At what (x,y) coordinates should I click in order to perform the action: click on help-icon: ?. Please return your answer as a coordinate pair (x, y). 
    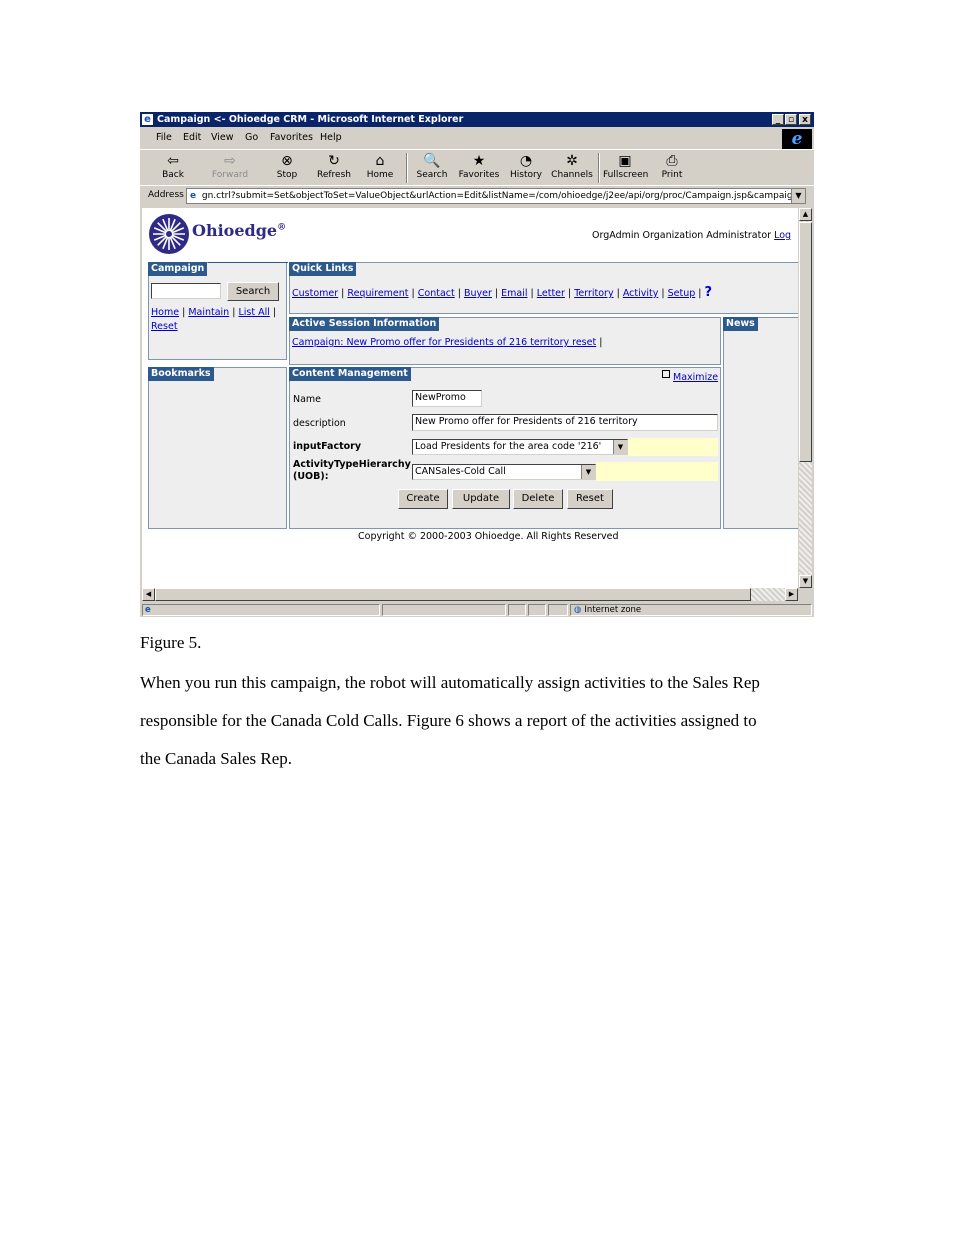
    Looking at the image, I should click on (709, 292).